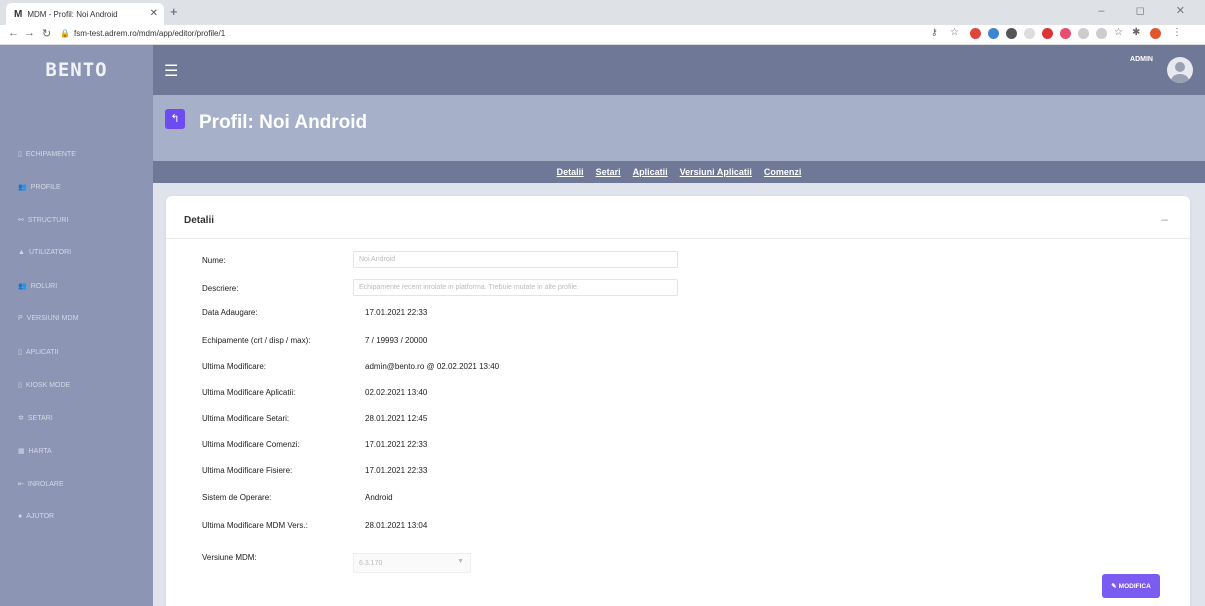 Image resolution: width=1205 pixels, height=606 pixels. What do you see at coordinates (20, 385) in the screenshot?
I see `kiosk-icon: ▯` at bounding box center [20, 385].